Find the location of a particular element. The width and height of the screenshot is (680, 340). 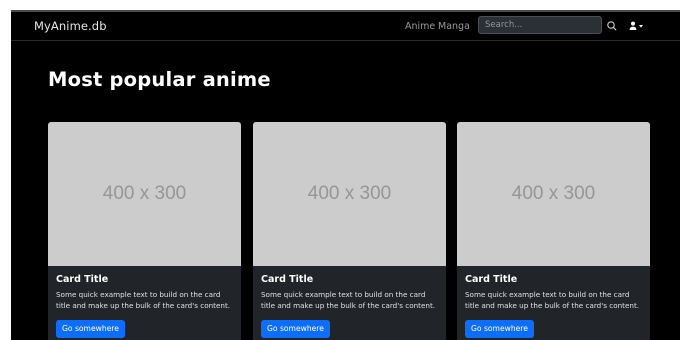

search-button is located at coordinates (612, 25).